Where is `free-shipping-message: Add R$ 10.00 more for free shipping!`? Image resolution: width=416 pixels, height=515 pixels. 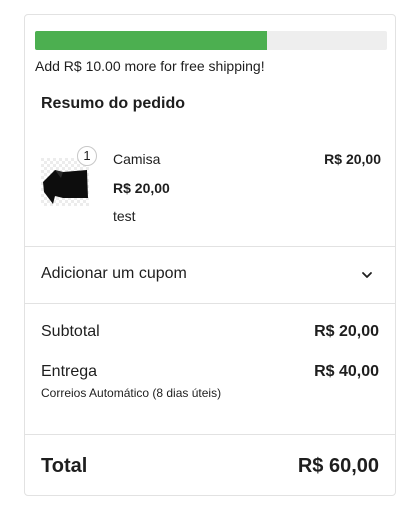 free-shipping-message: Add R$ 10.00 more for free shipping! is located at coordinates (150, 66).